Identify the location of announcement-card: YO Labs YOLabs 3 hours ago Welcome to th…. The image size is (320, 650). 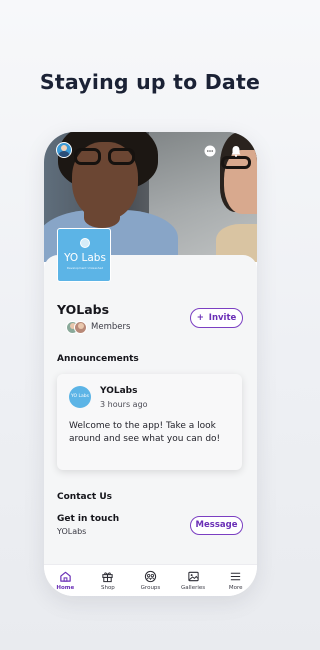
(149, 422).